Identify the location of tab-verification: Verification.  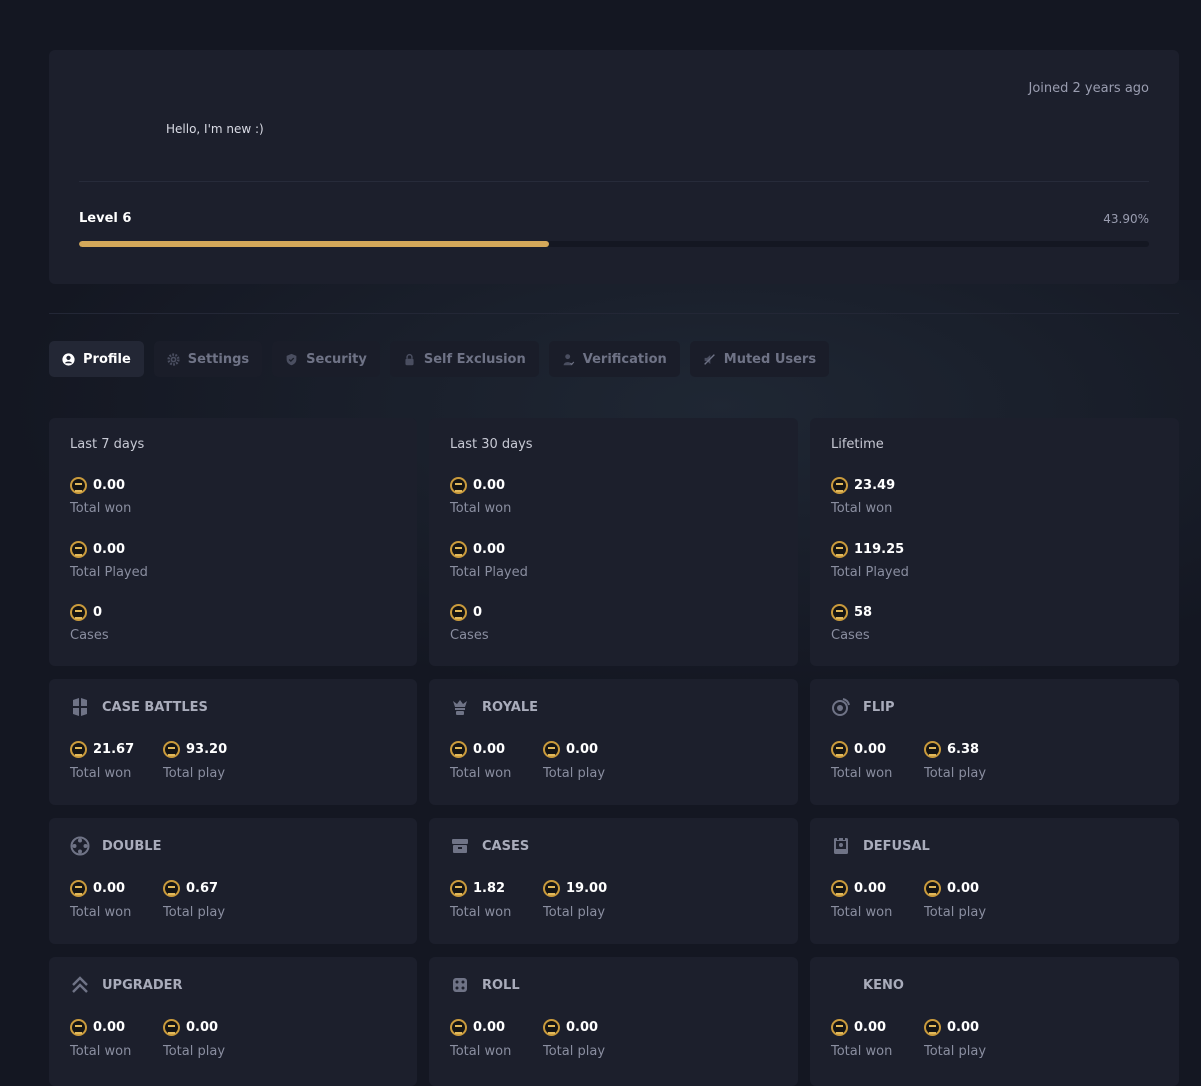
(614, 359).